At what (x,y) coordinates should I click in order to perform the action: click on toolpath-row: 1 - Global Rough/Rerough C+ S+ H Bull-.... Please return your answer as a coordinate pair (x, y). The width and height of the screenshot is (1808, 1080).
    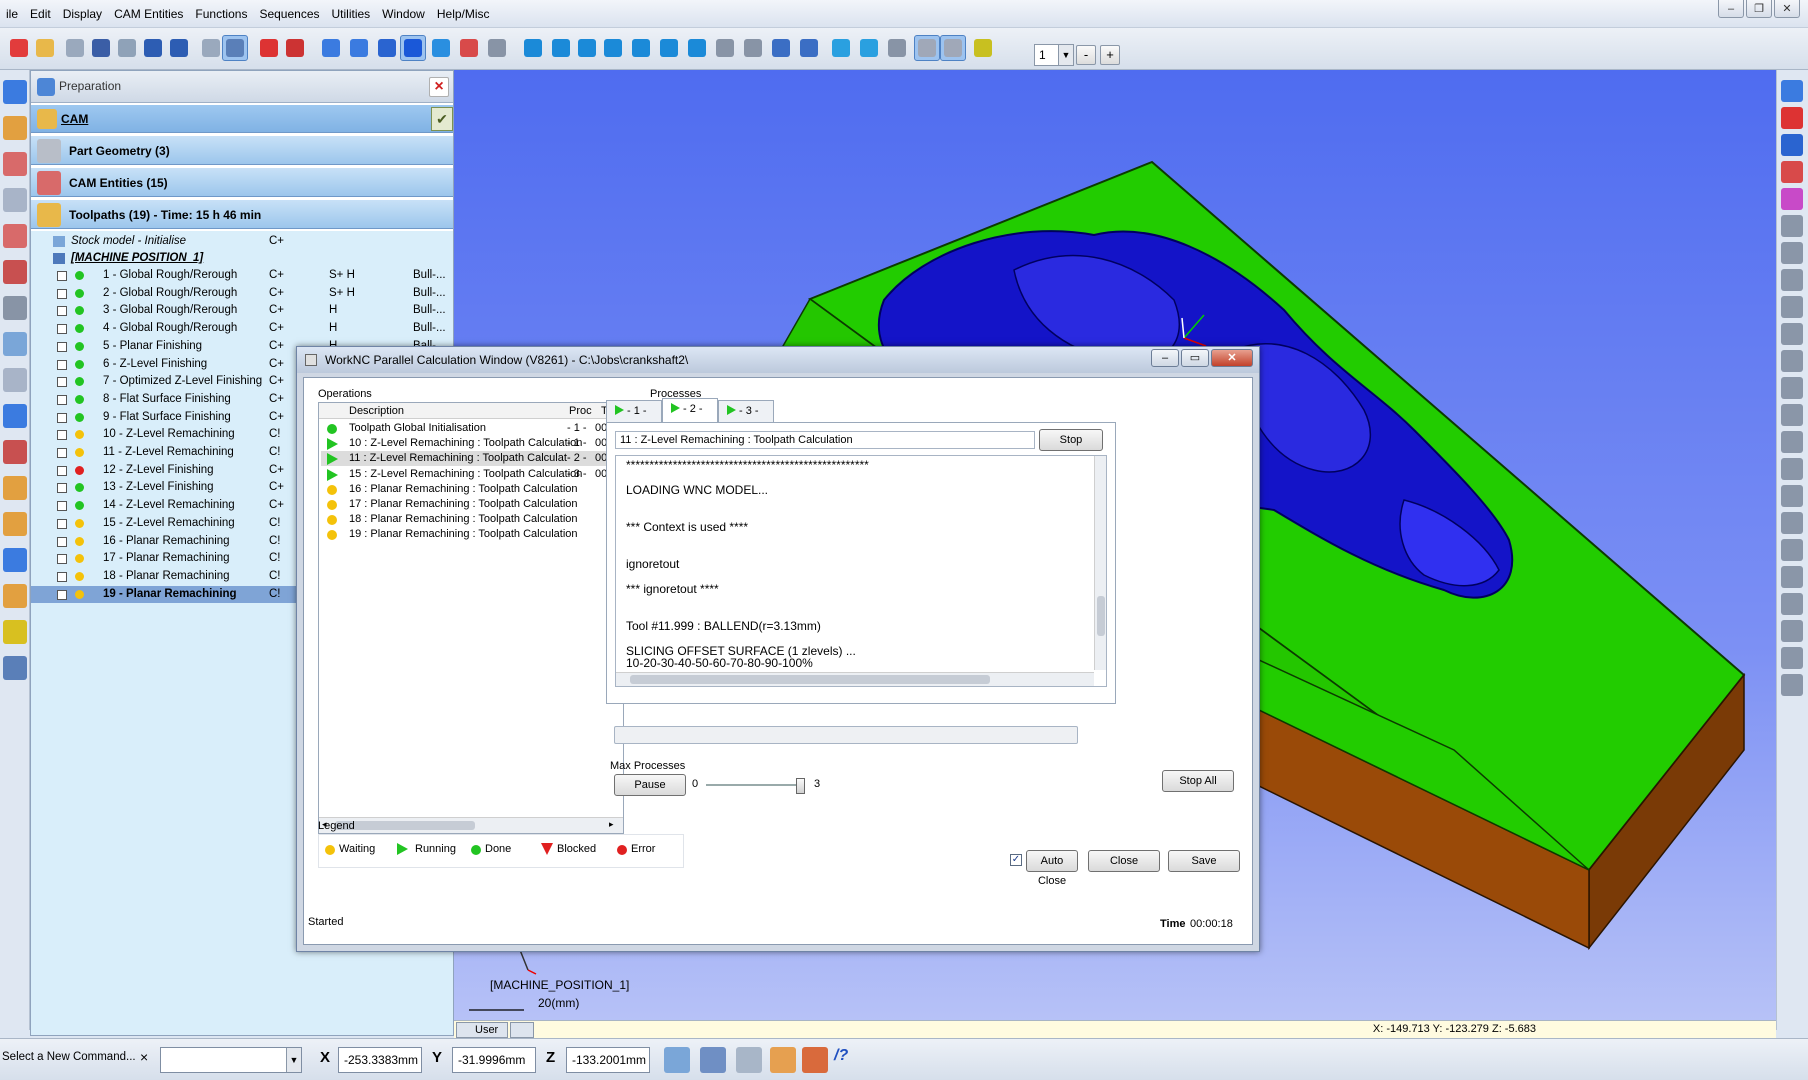
    Looking at the image, I should click on (242, 275).